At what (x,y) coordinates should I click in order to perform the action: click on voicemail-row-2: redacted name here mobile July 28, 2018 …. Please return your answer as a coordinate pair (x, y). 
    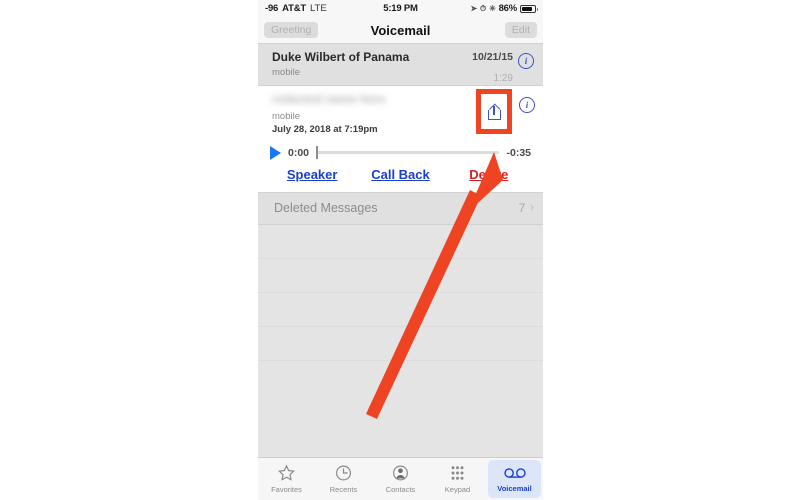
    Looking at the image, I should click on (400, 112).